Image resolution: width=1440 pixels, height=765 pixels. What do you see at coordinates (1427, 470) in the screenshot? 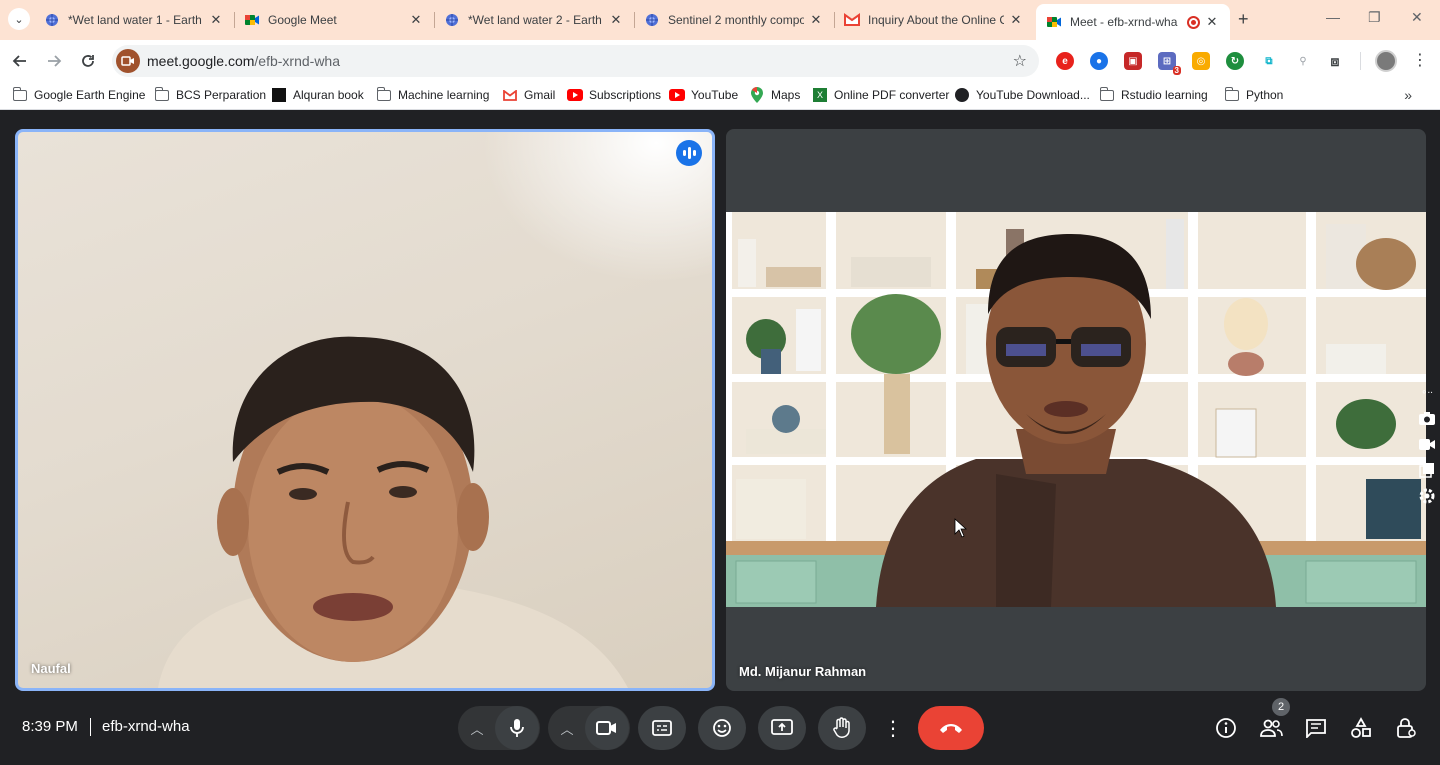
I see `copy-windows-icon` at bounding box center [1427, 470].